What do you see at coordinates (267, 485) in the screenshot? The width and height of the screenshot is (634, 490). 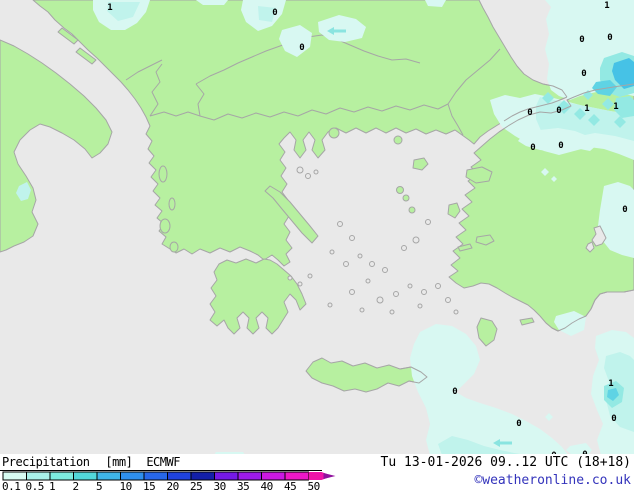 I see `scale-tick-value: 40` at bounding box center [267, 485].